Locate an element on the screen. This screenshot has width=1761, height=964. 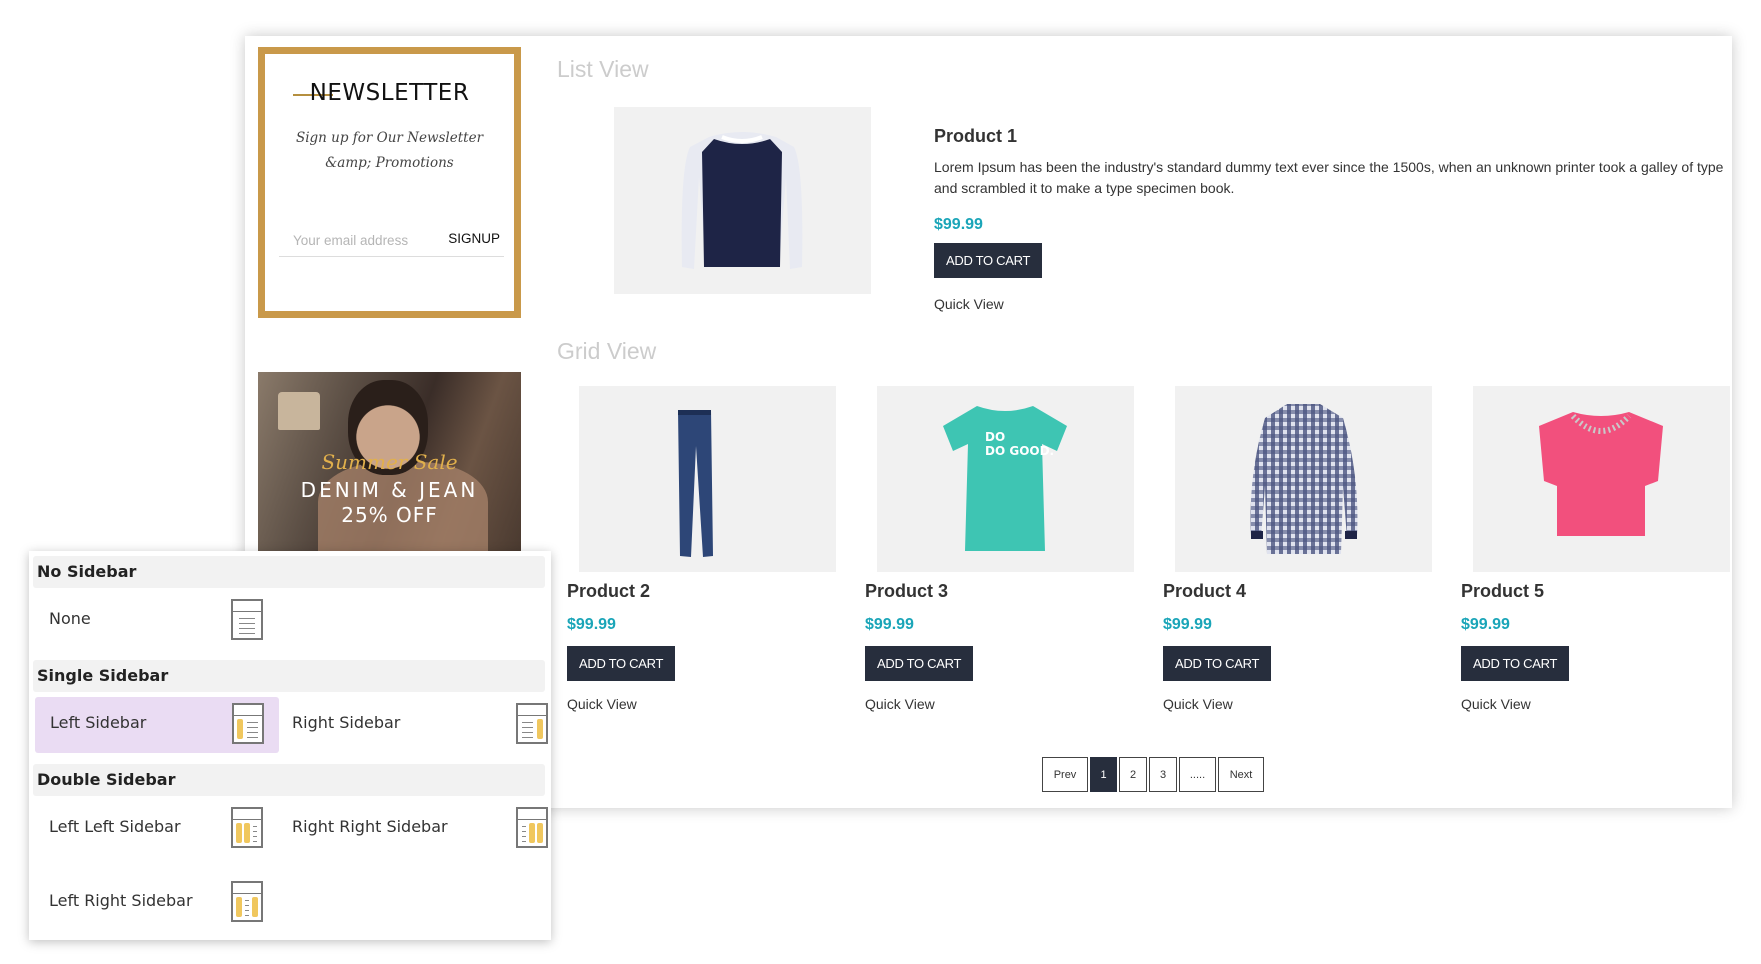
product-4-add-to-cart-button: ADD TO CART is located at coordinates (1217, 663).